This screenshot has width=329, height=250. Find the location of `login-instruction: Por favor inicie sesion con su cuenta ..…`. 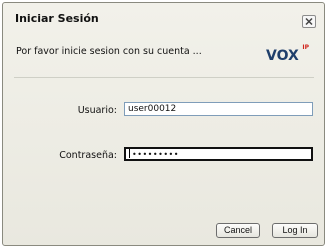

login-instruction: Por favor inicie sesion con su cuenta ..… is located at coordinates (109, 51).